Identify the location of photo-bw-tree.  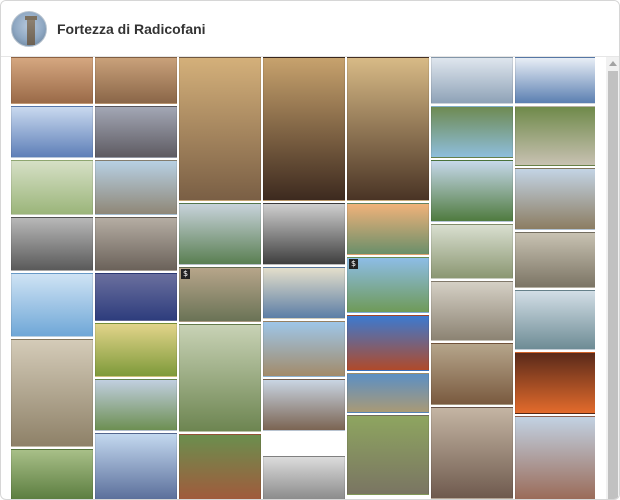
(304, 234).